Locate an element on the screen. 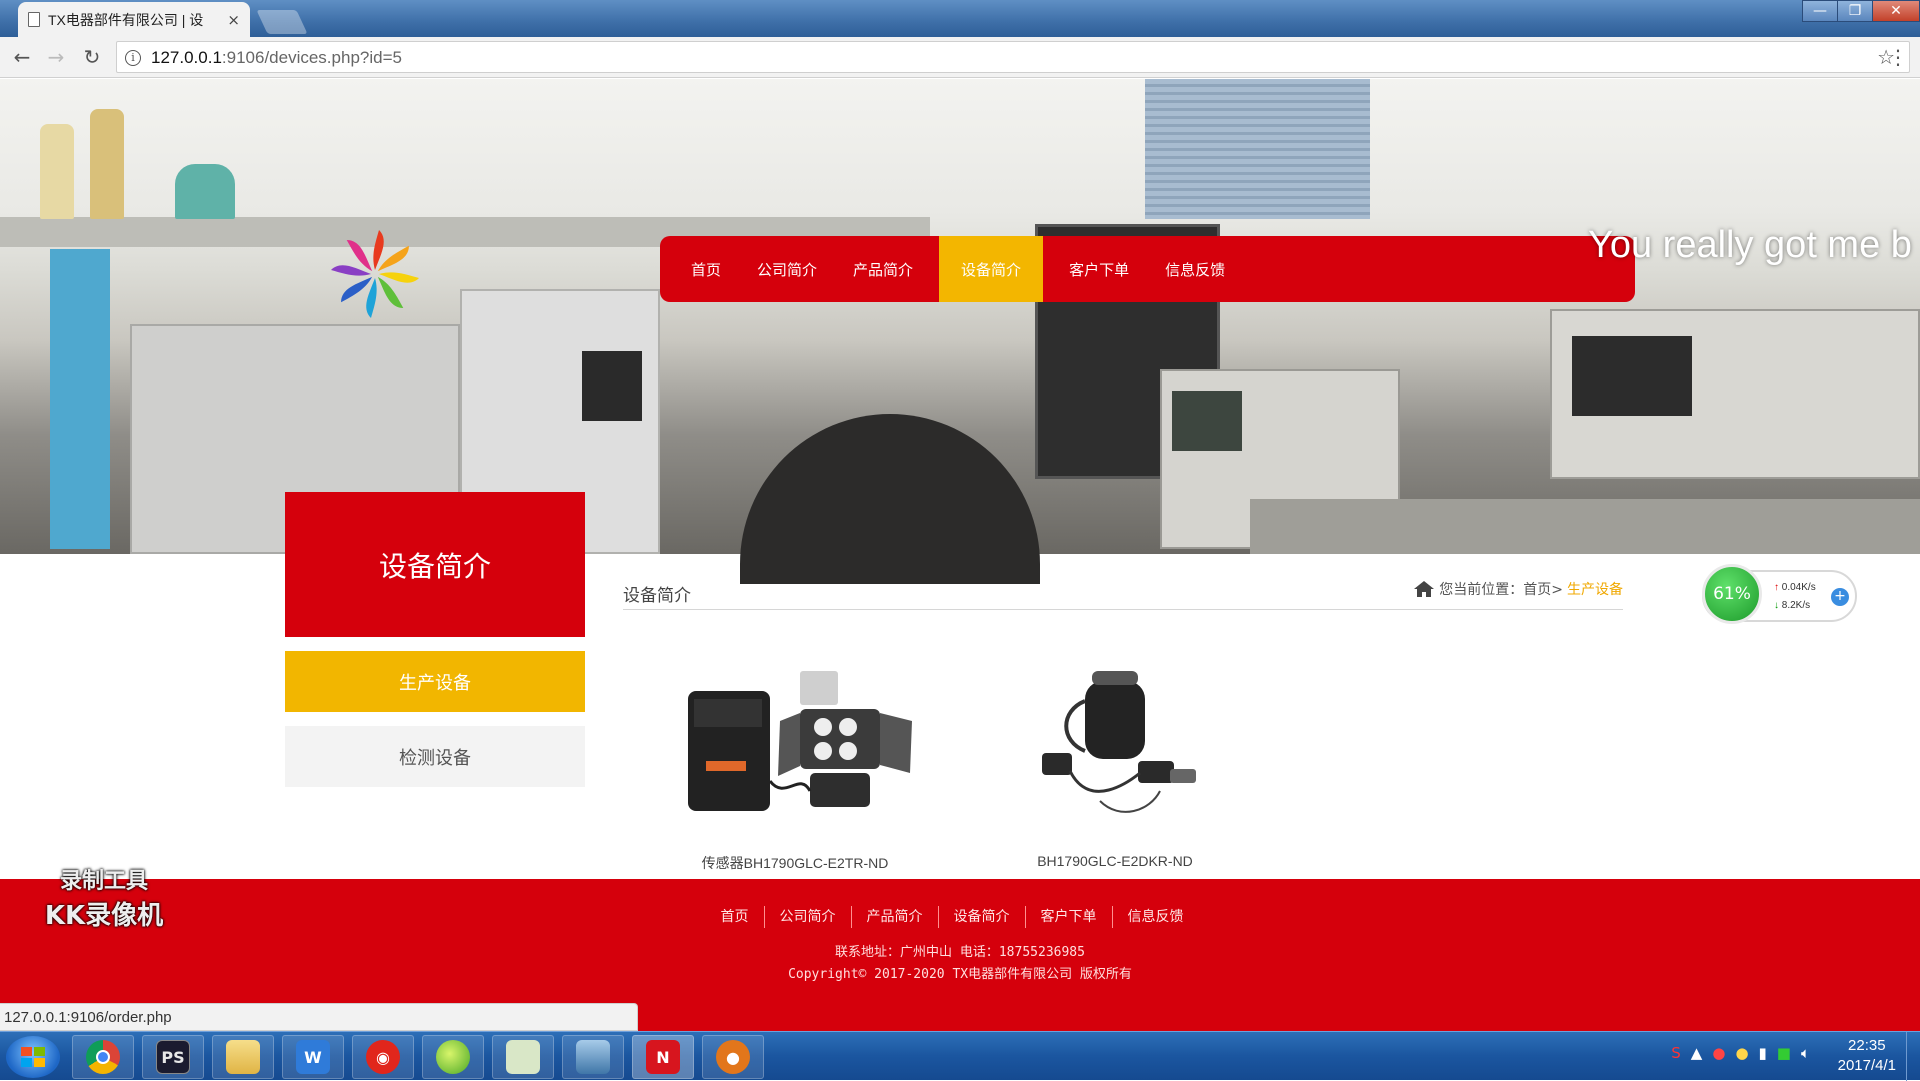 The height and width of the screenshot is (1081, 1920). nav-home: 首页 is located at coordinates (706, 269).